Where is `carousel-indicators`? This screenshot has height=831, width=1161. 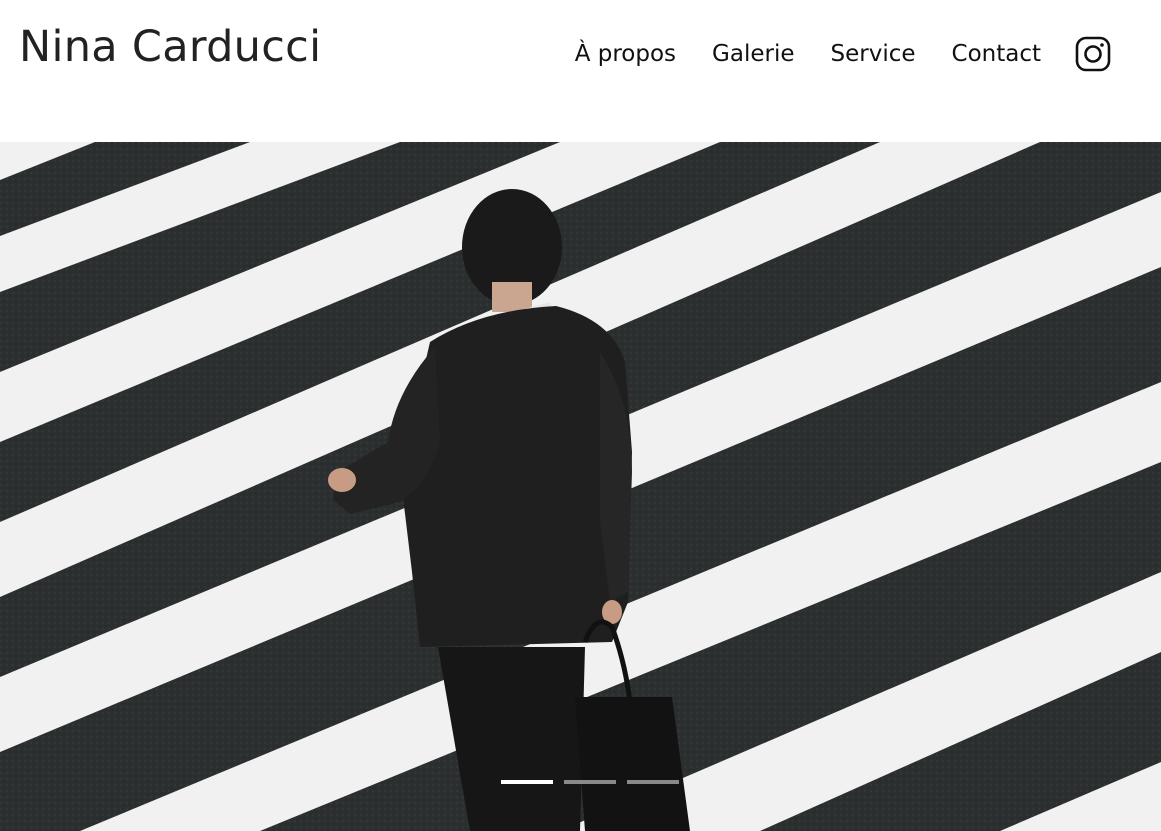
carousel-indicators is located at coordinates (595, 782).